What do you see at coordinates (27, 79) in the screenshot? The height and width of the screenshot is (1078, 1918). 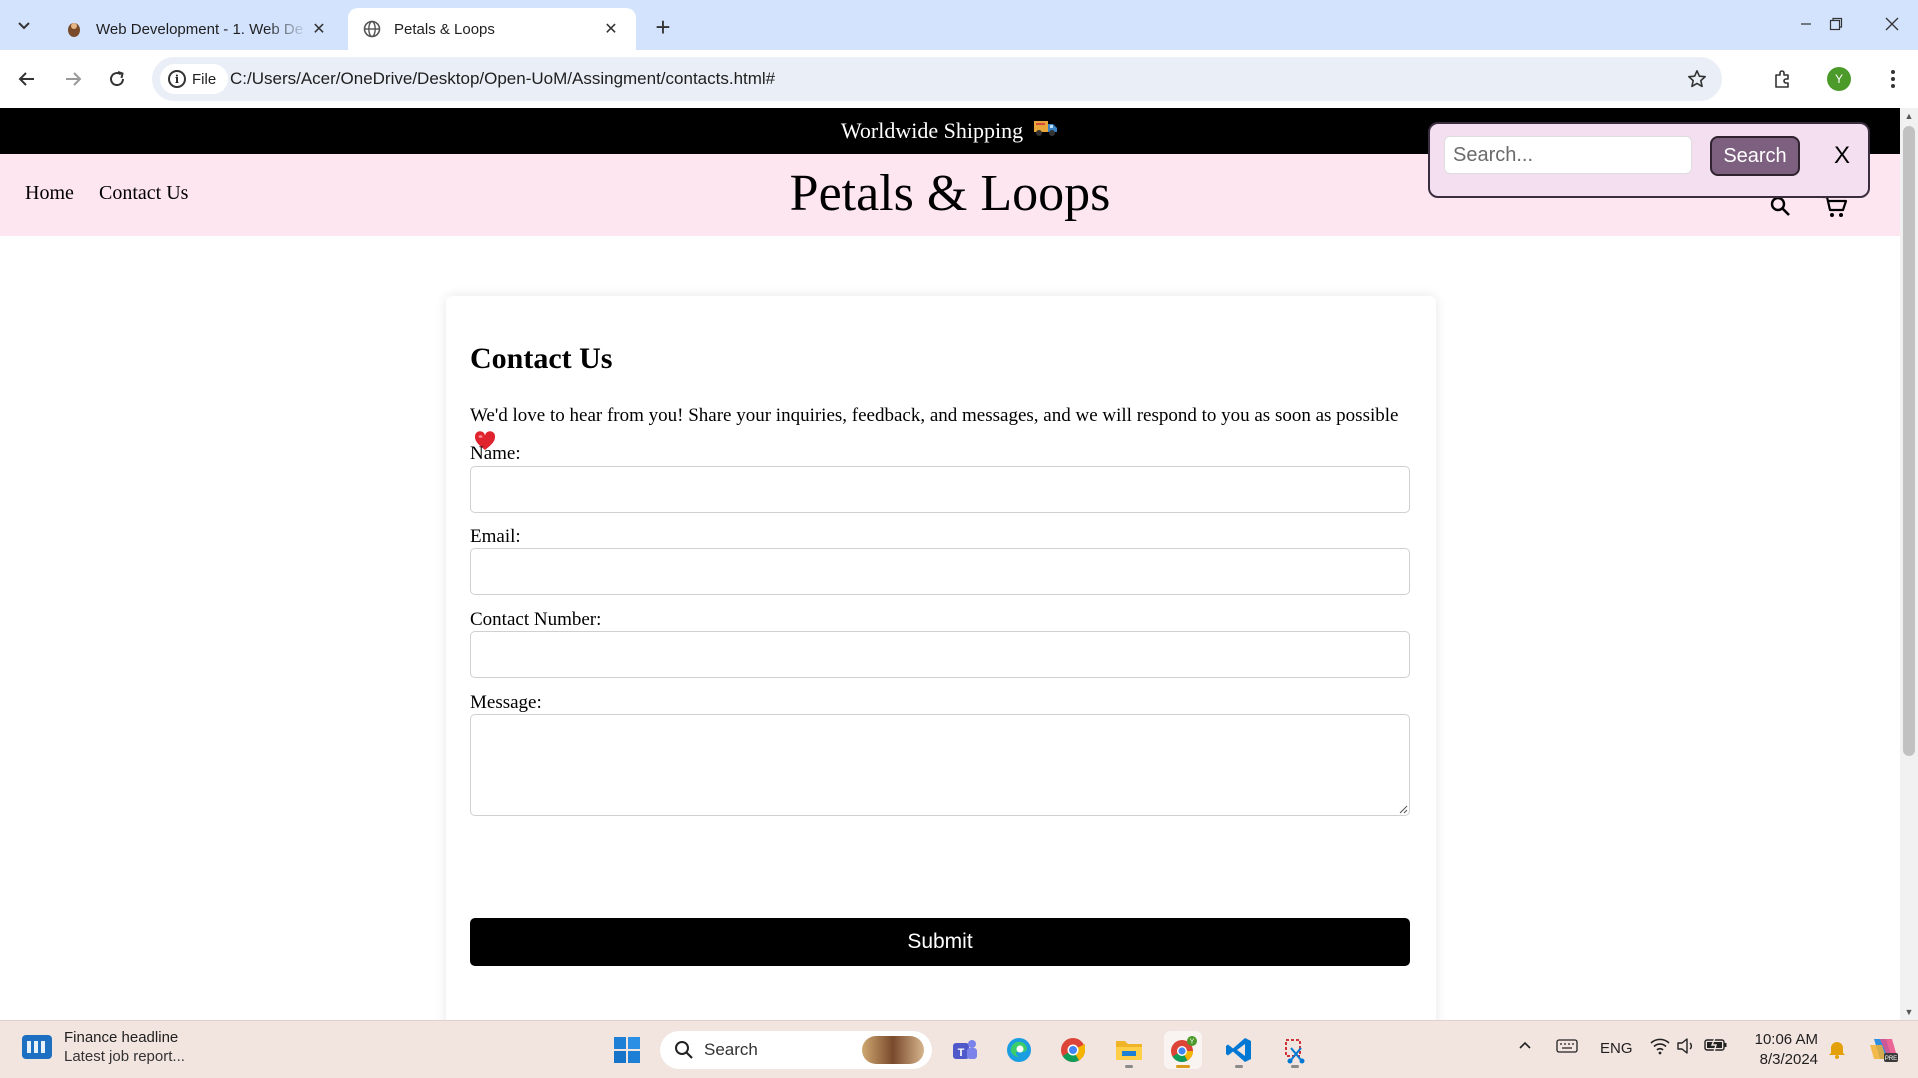 I see `back-button` at bounding box center [27, 79].